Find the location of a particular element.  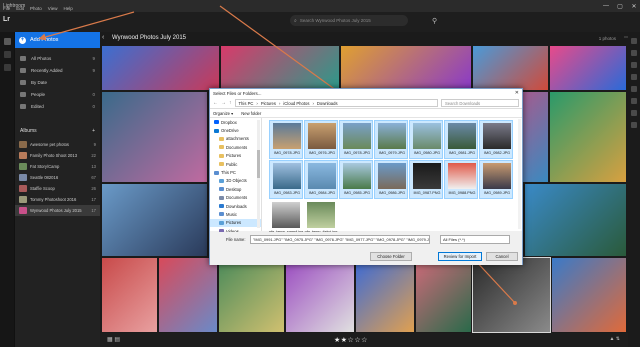

info-icon is located at coordinates (634, 101).